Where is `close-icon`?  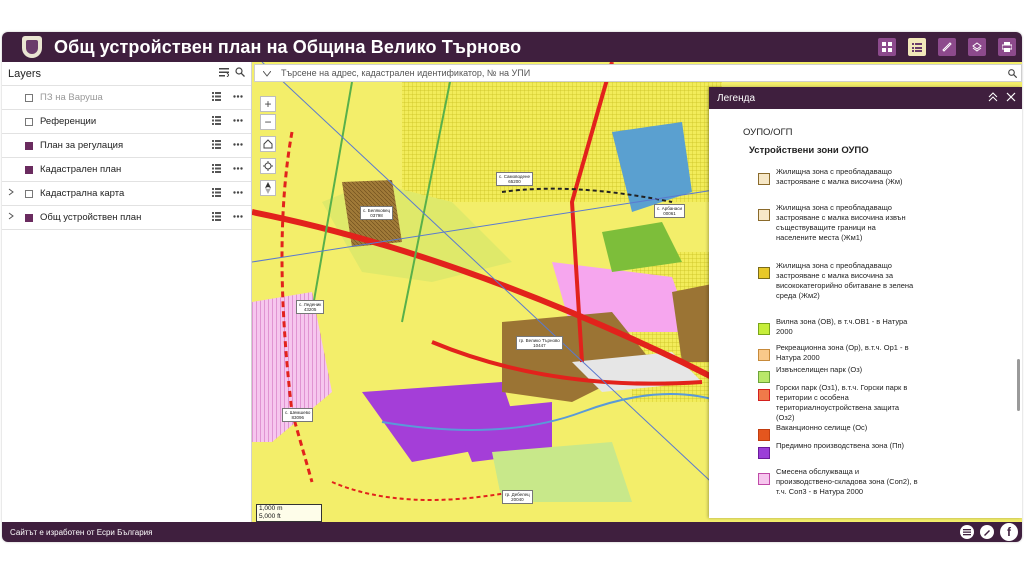
close-icon is located at coordinates (1011, 97).